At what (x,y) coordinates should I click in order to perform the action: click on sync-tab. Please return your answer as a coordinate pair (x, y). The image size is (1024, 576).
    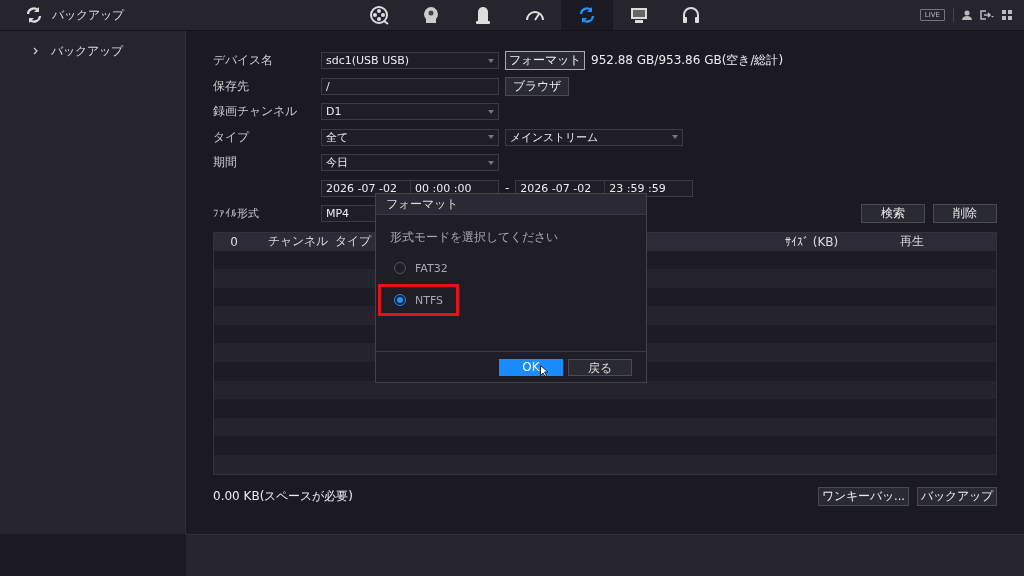
    Looking at the image, I should click on (587, 15).